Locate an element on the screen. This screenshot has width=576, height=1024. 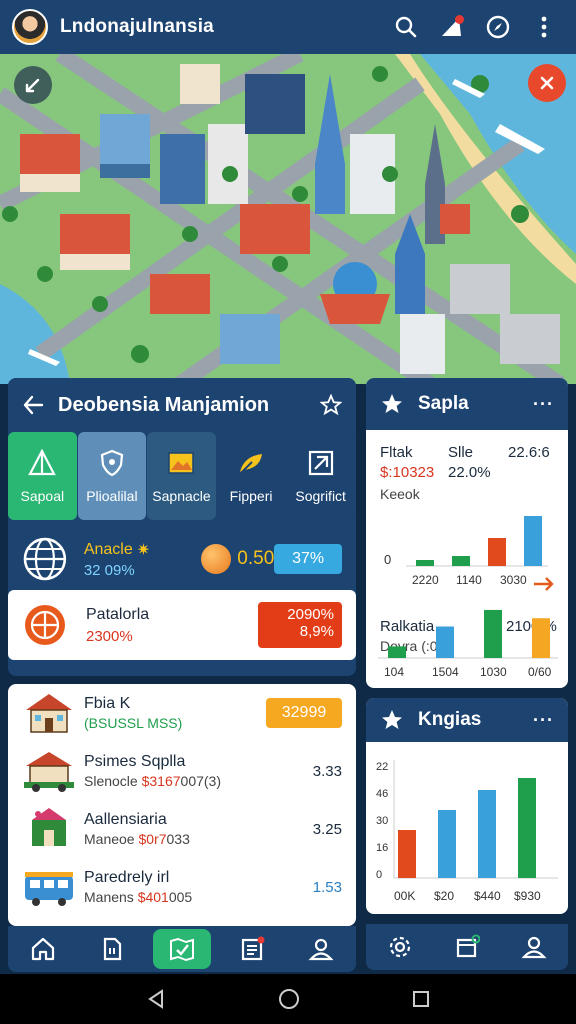
avatar is located at coordinates (30, 27).